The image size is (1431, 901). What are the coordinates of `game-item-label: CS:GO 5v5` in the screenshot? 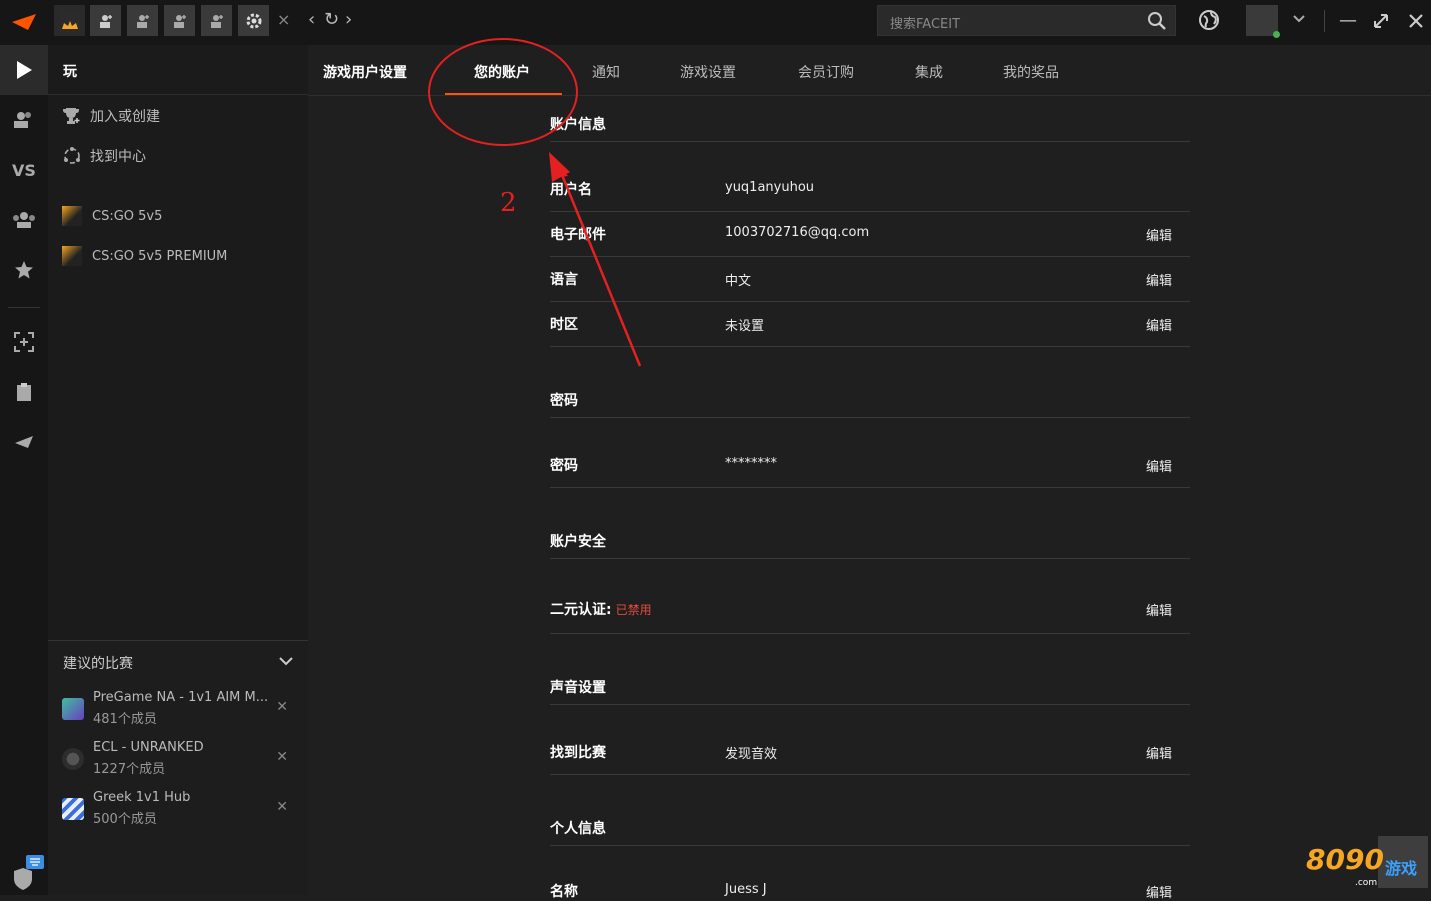 It's located at (127, 216).